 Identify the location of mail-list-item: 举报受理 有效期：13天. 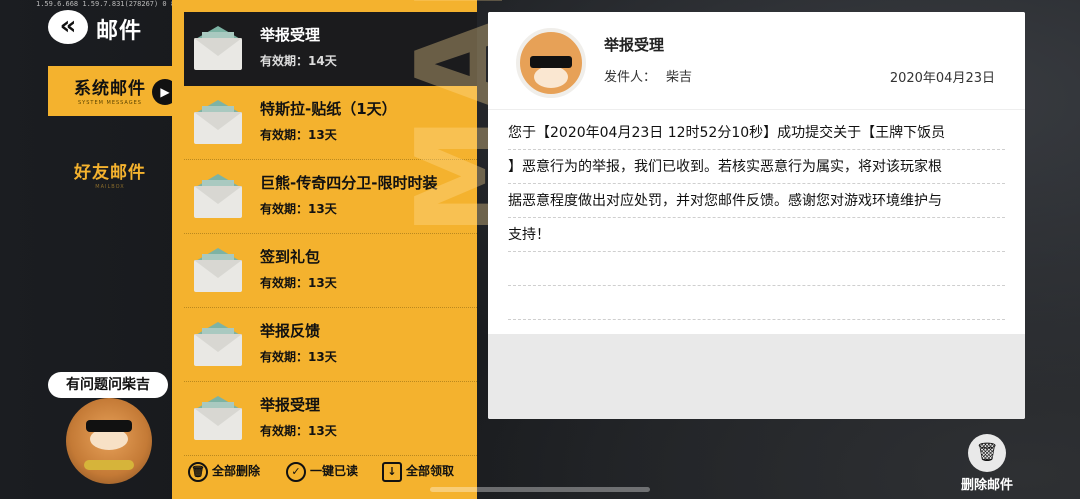
(330, 419).